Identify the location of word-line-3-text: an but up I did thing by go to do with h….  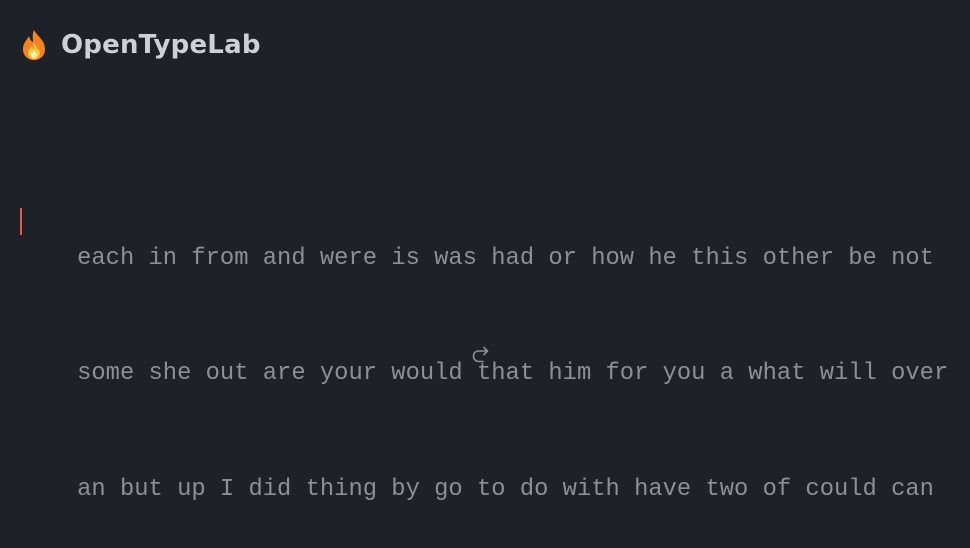
(505, 489).